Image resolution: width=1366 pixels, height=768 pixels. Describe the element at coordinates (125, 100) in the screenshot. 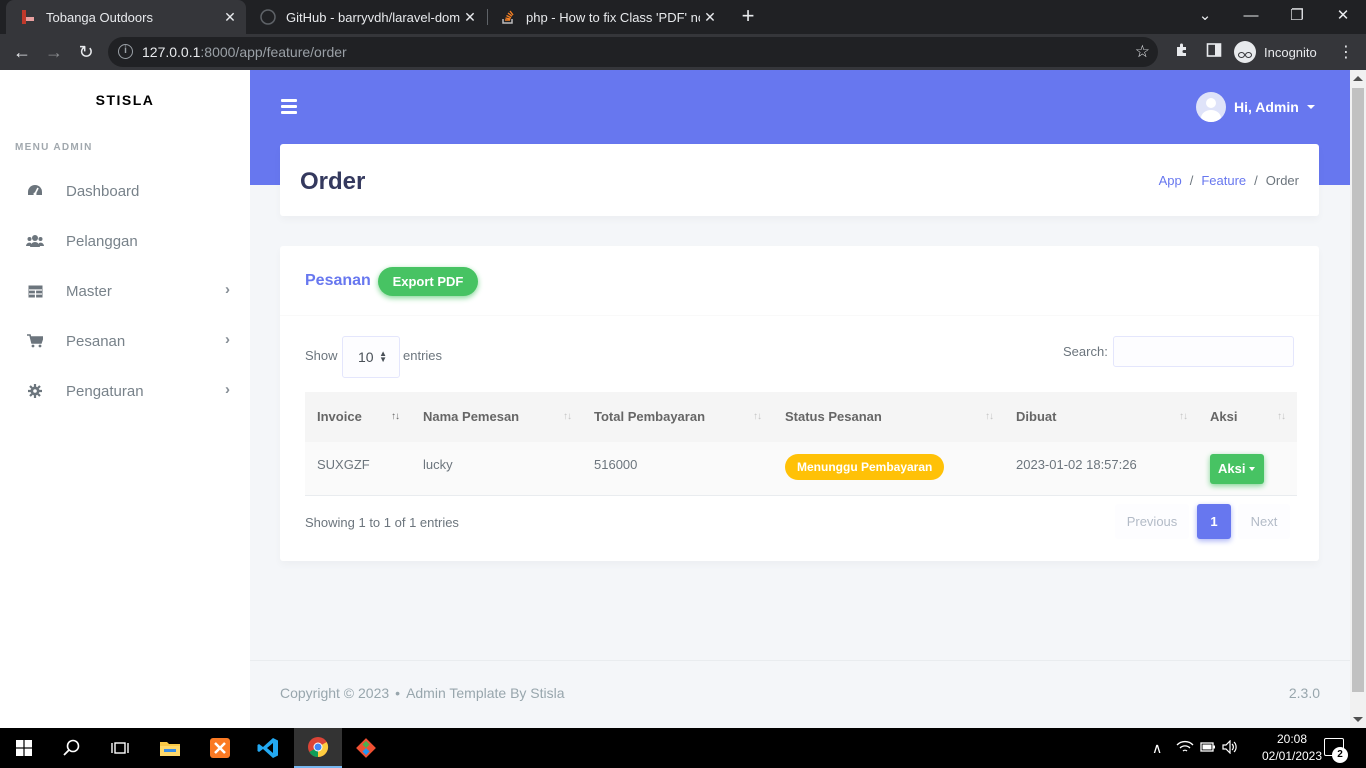

I see `sidebar-brand: STISLA` at that location.